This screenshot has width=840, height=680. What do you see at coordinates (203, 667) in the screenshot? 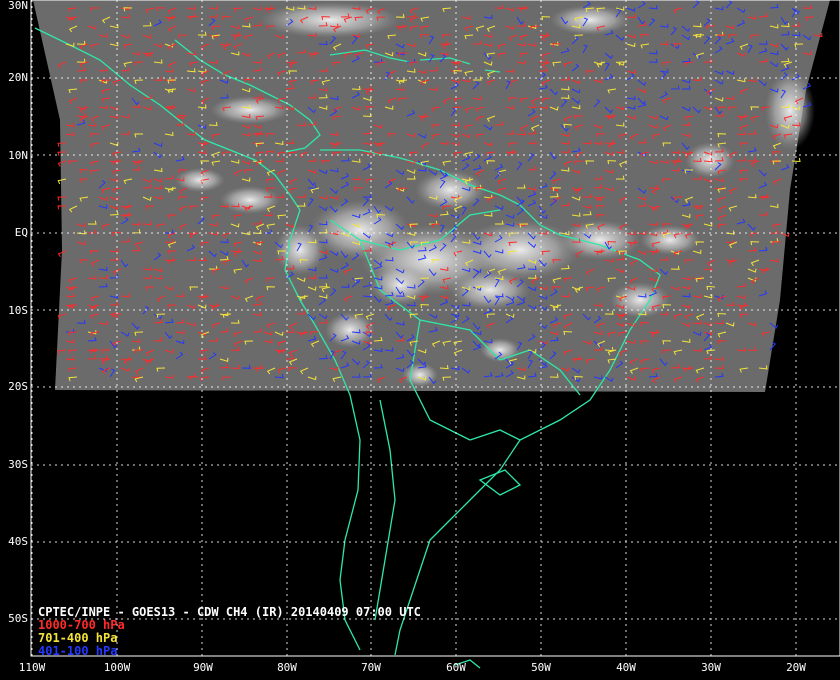
I see `lon-label-90w: 90W` at bounding box center [203, 667].